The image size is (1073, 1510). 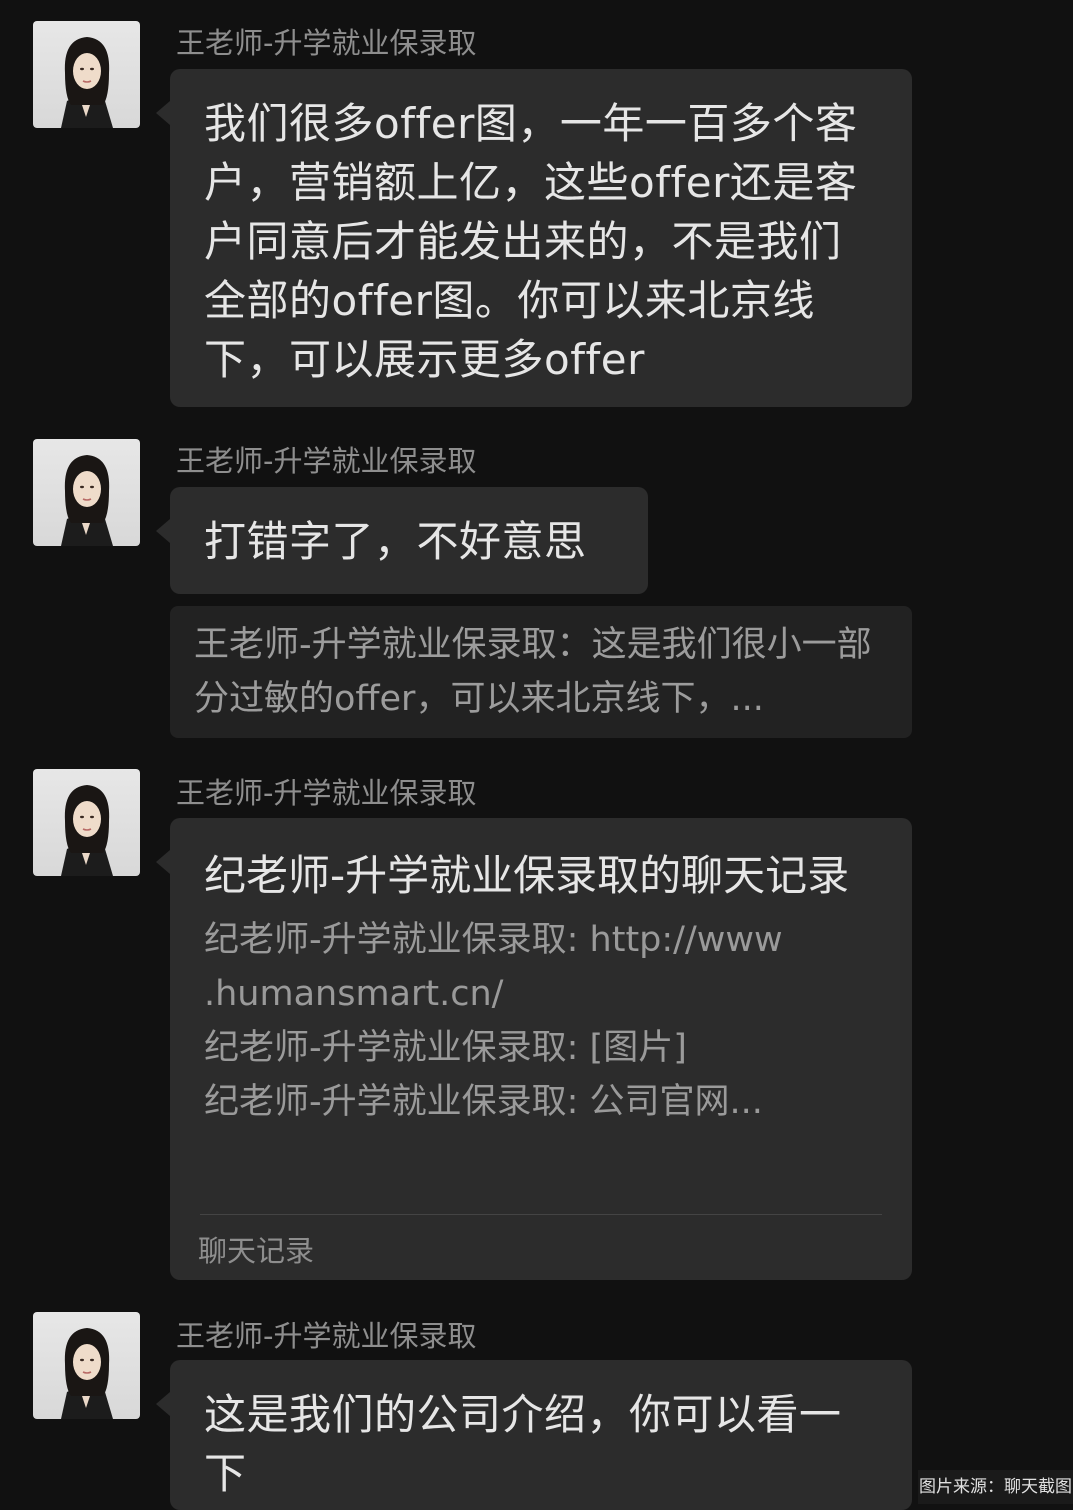 I want to click on card-preview-line: 纪老师-升学就业保录取: [图片], so click(x=445, y=1048).